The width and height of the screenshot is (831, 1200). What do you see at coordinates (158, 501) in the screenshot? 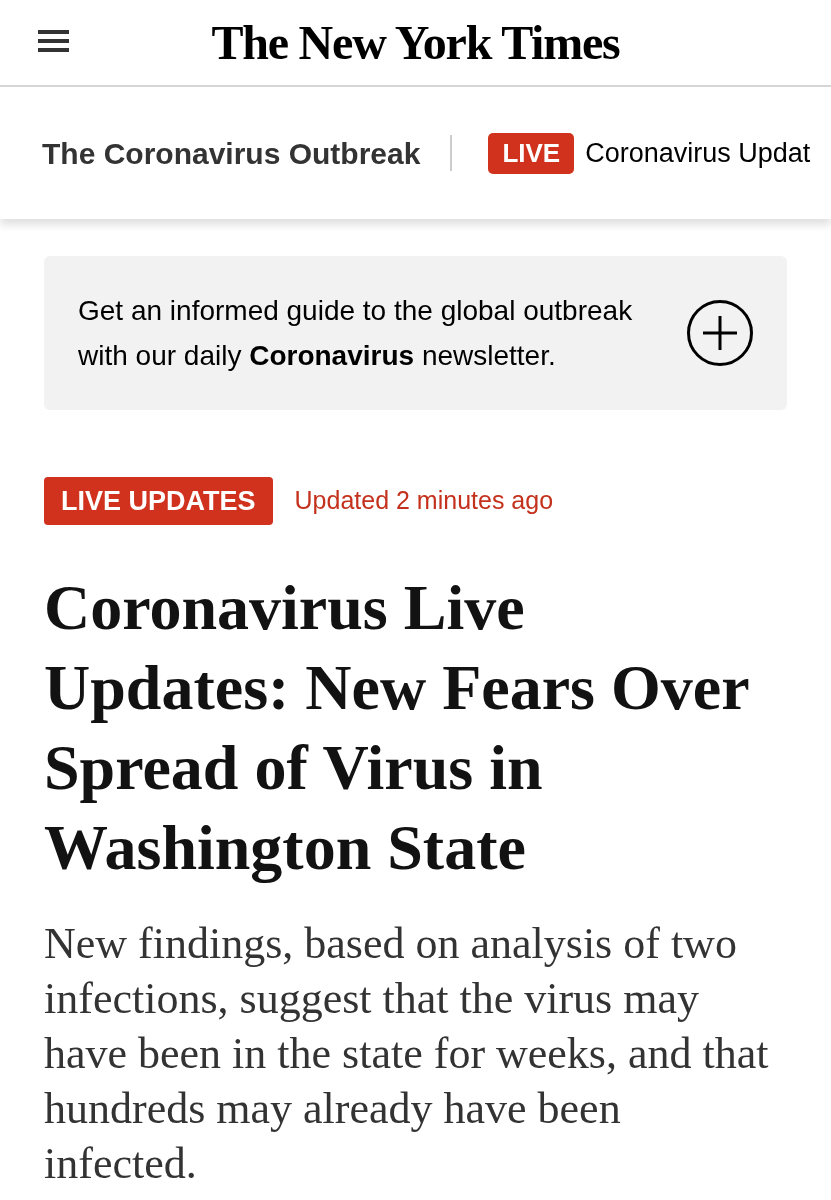
I see `live-updates-badge: LIVE UPDATES` at bounding box center [158, 501].